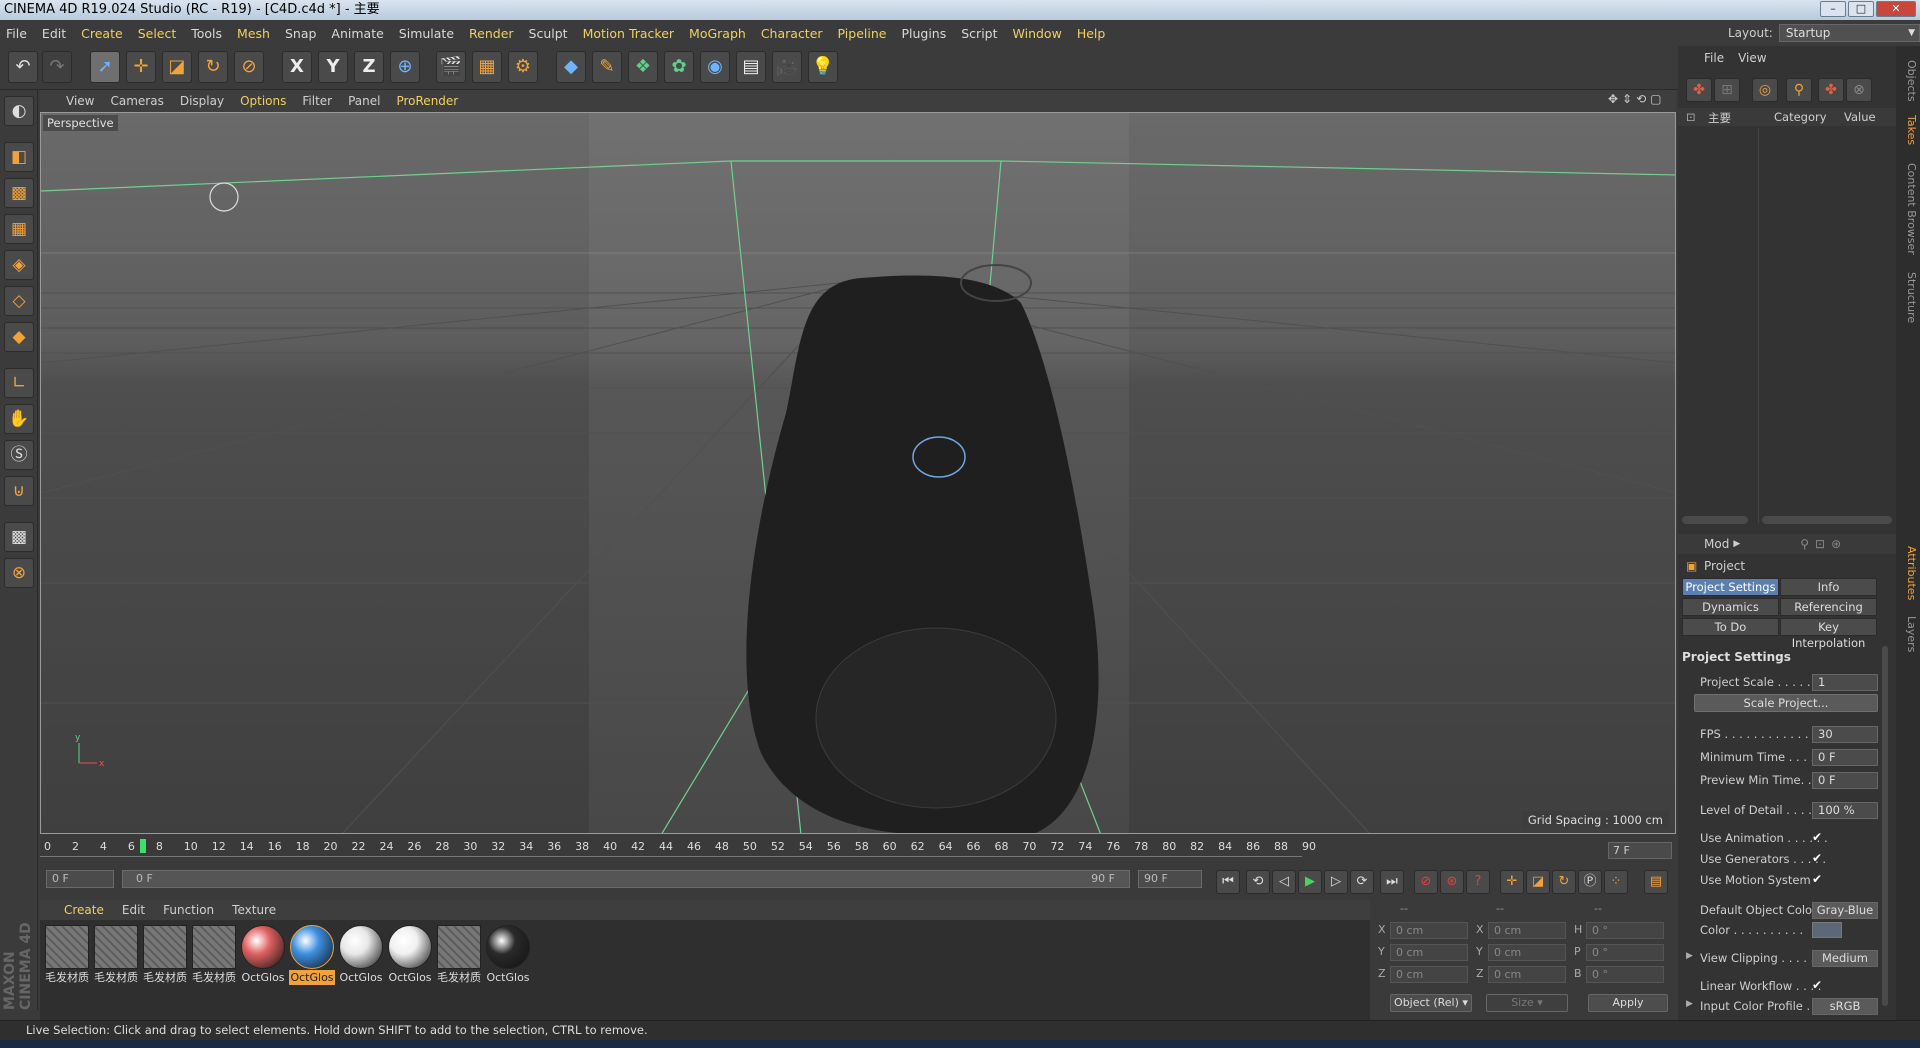 Image resolution: width=1920 pixels, height=1048 pixels. What do you see at coordinates (80, 101) in the screenshot?
I see `viewport-menu-view: View` at bounding box center [80, 101].